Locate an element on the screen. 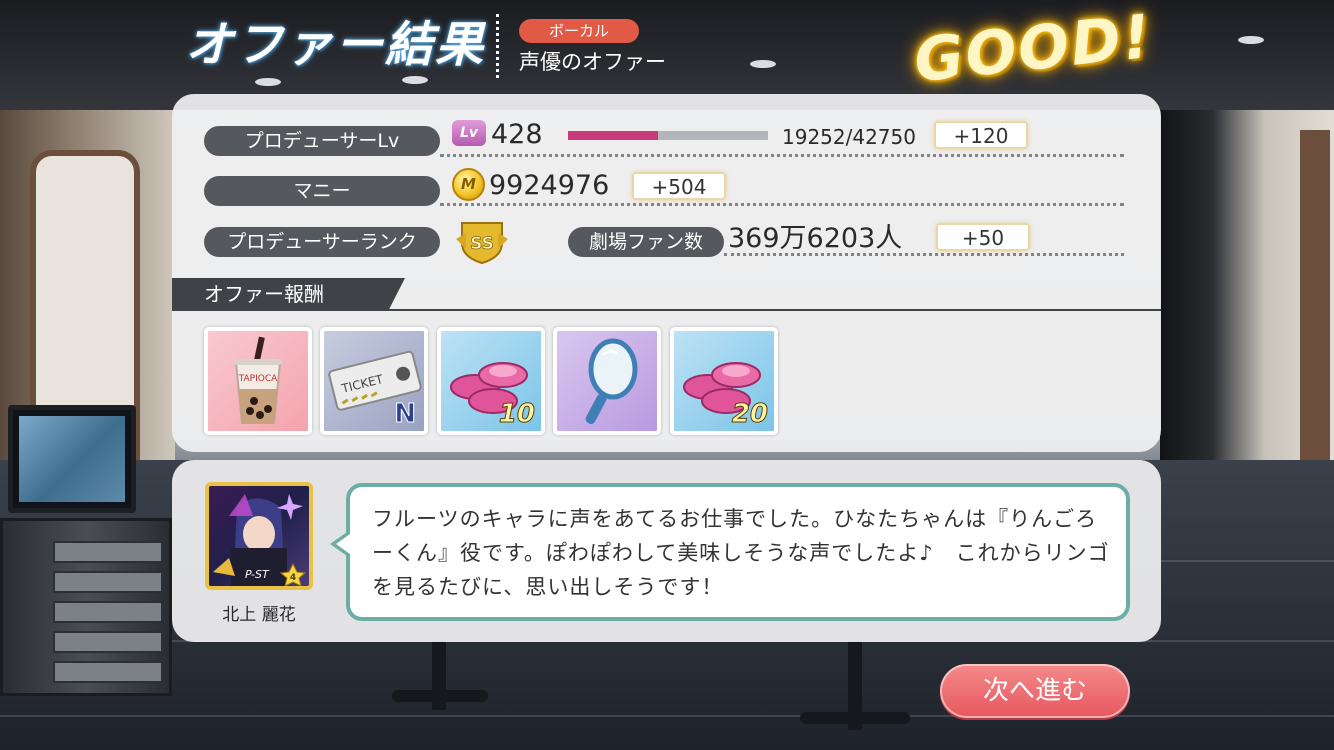 This screenshot has height=750, width=1334. page-title: オファー結果 is located at coordinates (335, 45).